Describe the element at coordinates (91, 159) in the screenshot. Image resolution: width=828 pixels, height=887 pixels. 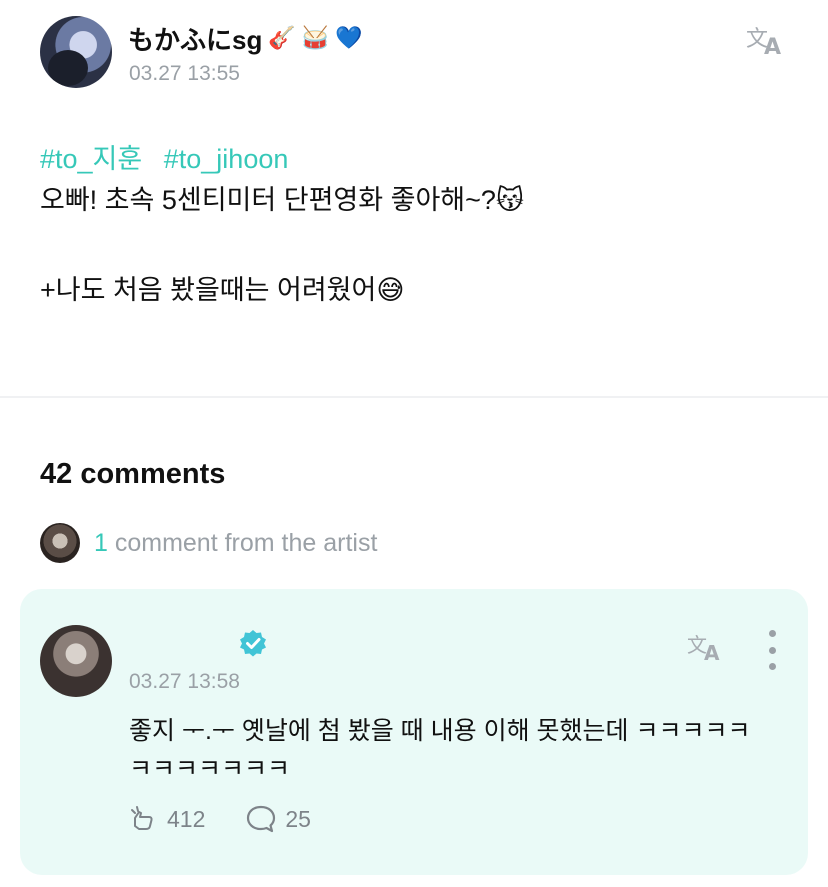
I see `hashtag-link: #to_지훈` at that location.